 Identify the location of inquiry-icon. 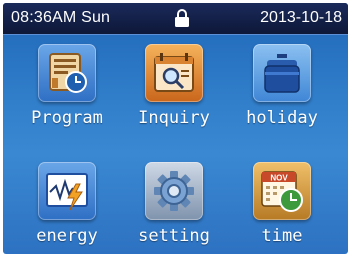
(174, 73).